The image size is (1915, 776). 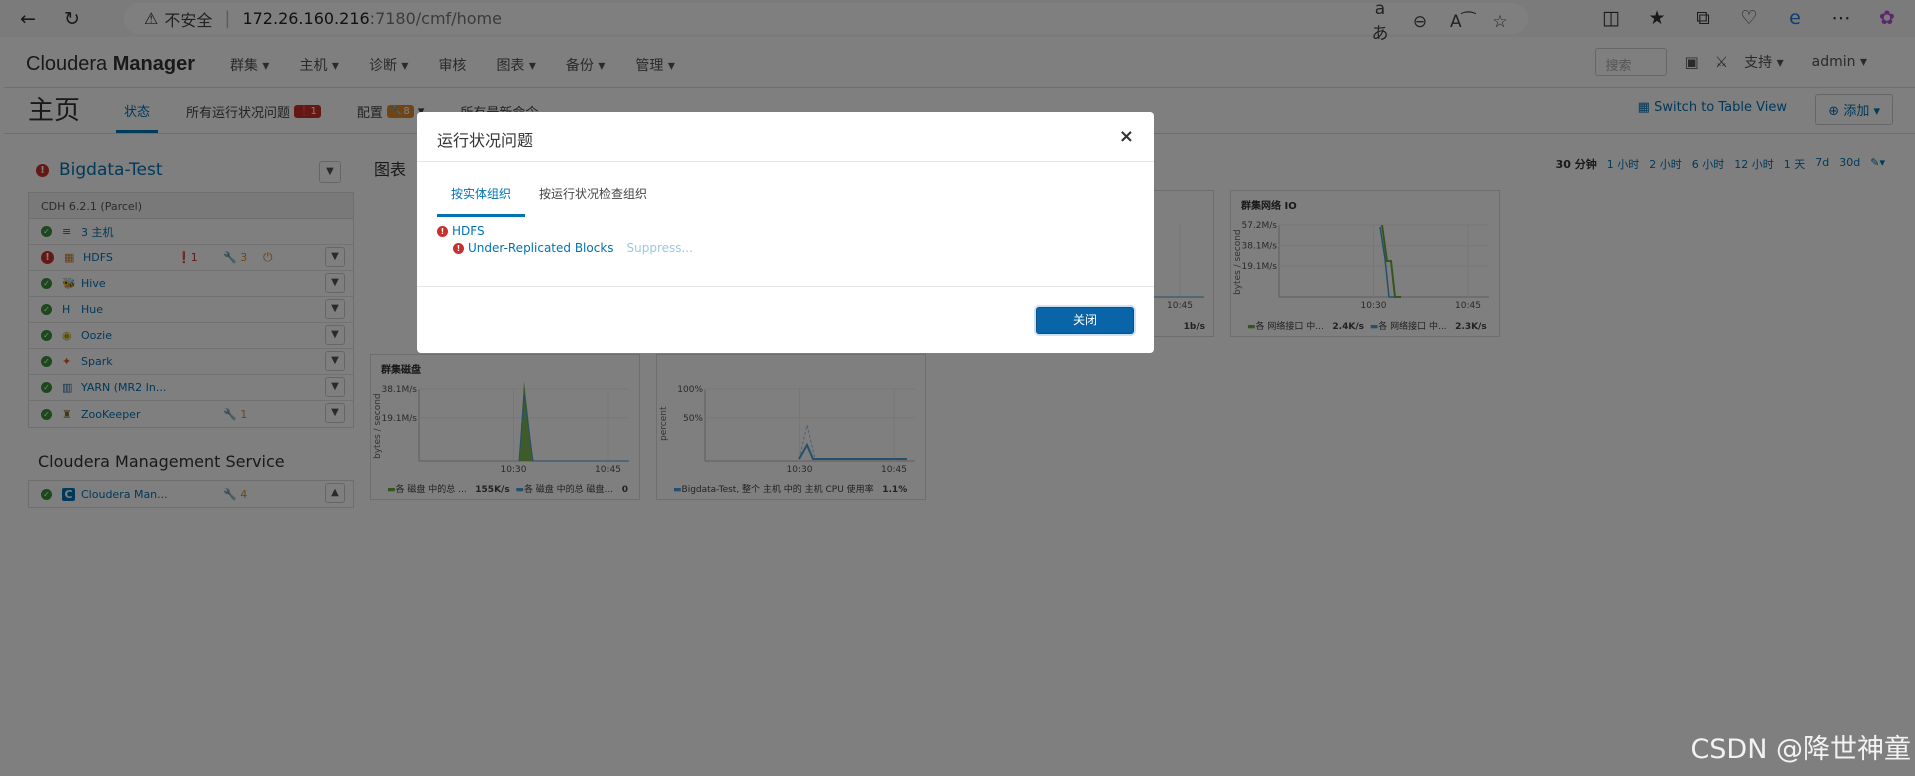 What do you see at coordinates (1085, 320) in the screenshot?
I see `close-button: 关闭` at bounding box center [1085, 320].